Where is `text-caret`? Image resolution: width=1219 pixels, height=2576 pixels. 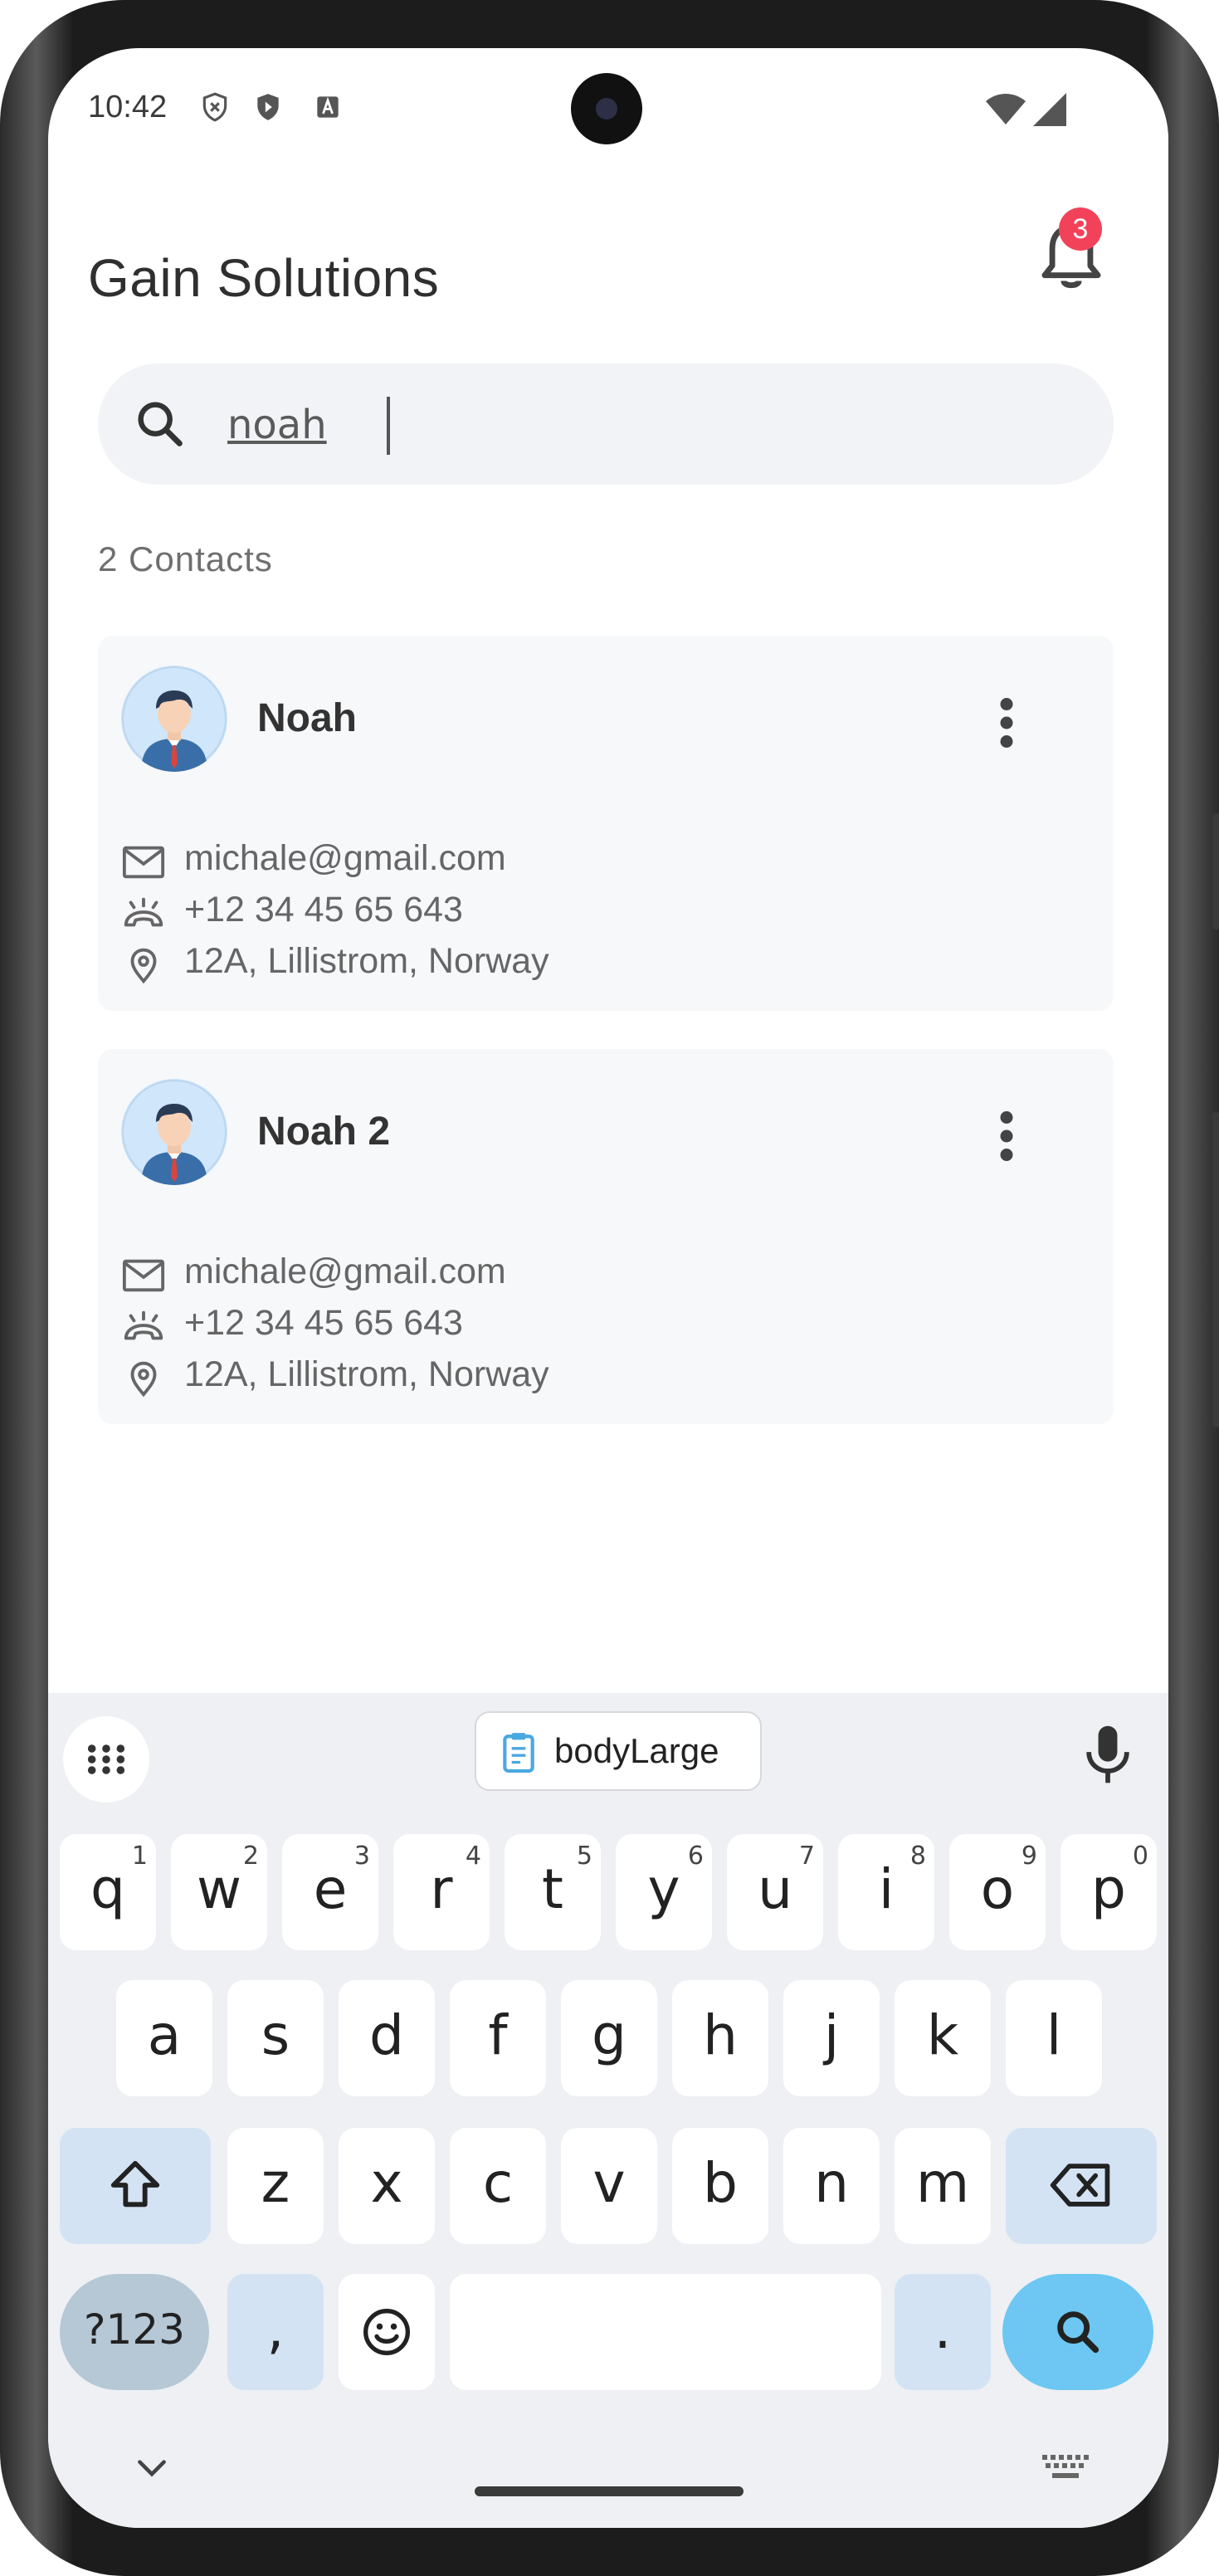
text-caret is located at coordinates (389, 426).